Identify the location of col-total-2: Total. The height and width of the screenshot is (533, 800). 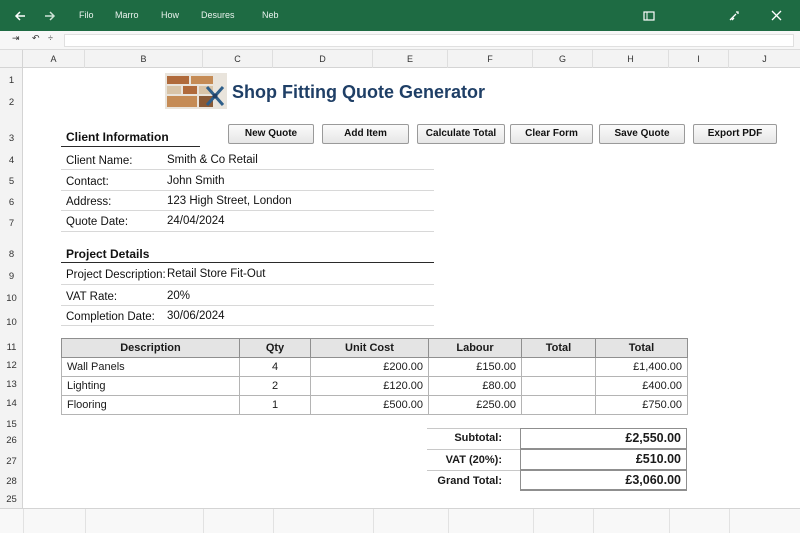
(641, 348).